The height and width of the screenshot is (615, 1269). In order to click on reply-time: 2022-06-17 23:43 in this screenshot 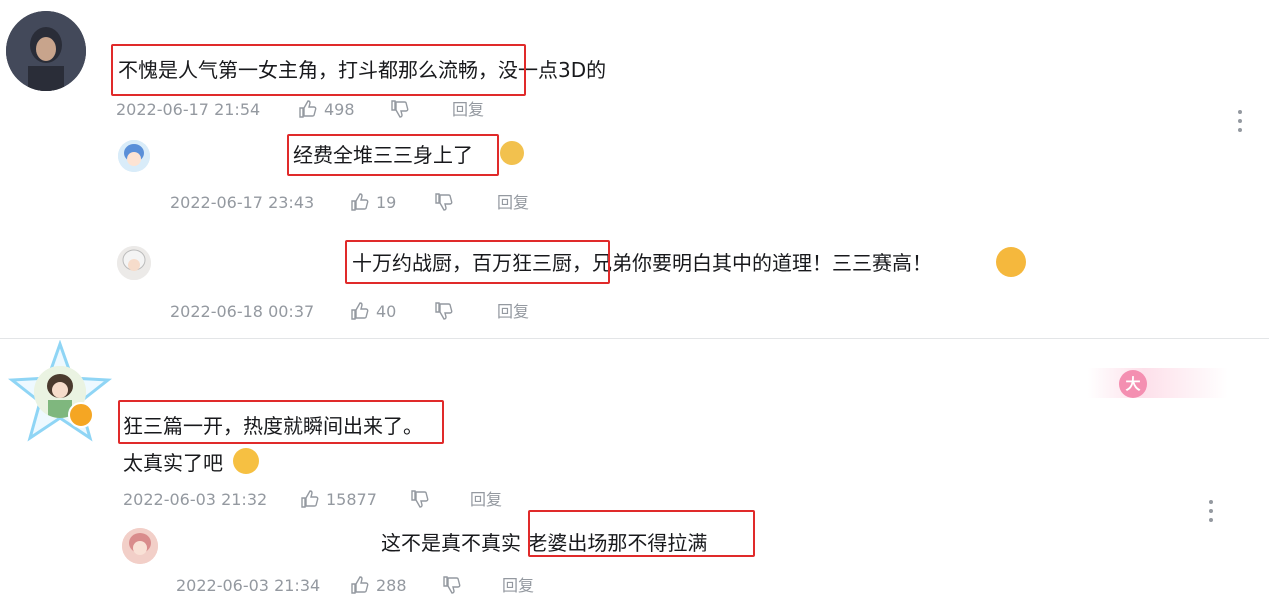, I will do `click(242, 202)`.